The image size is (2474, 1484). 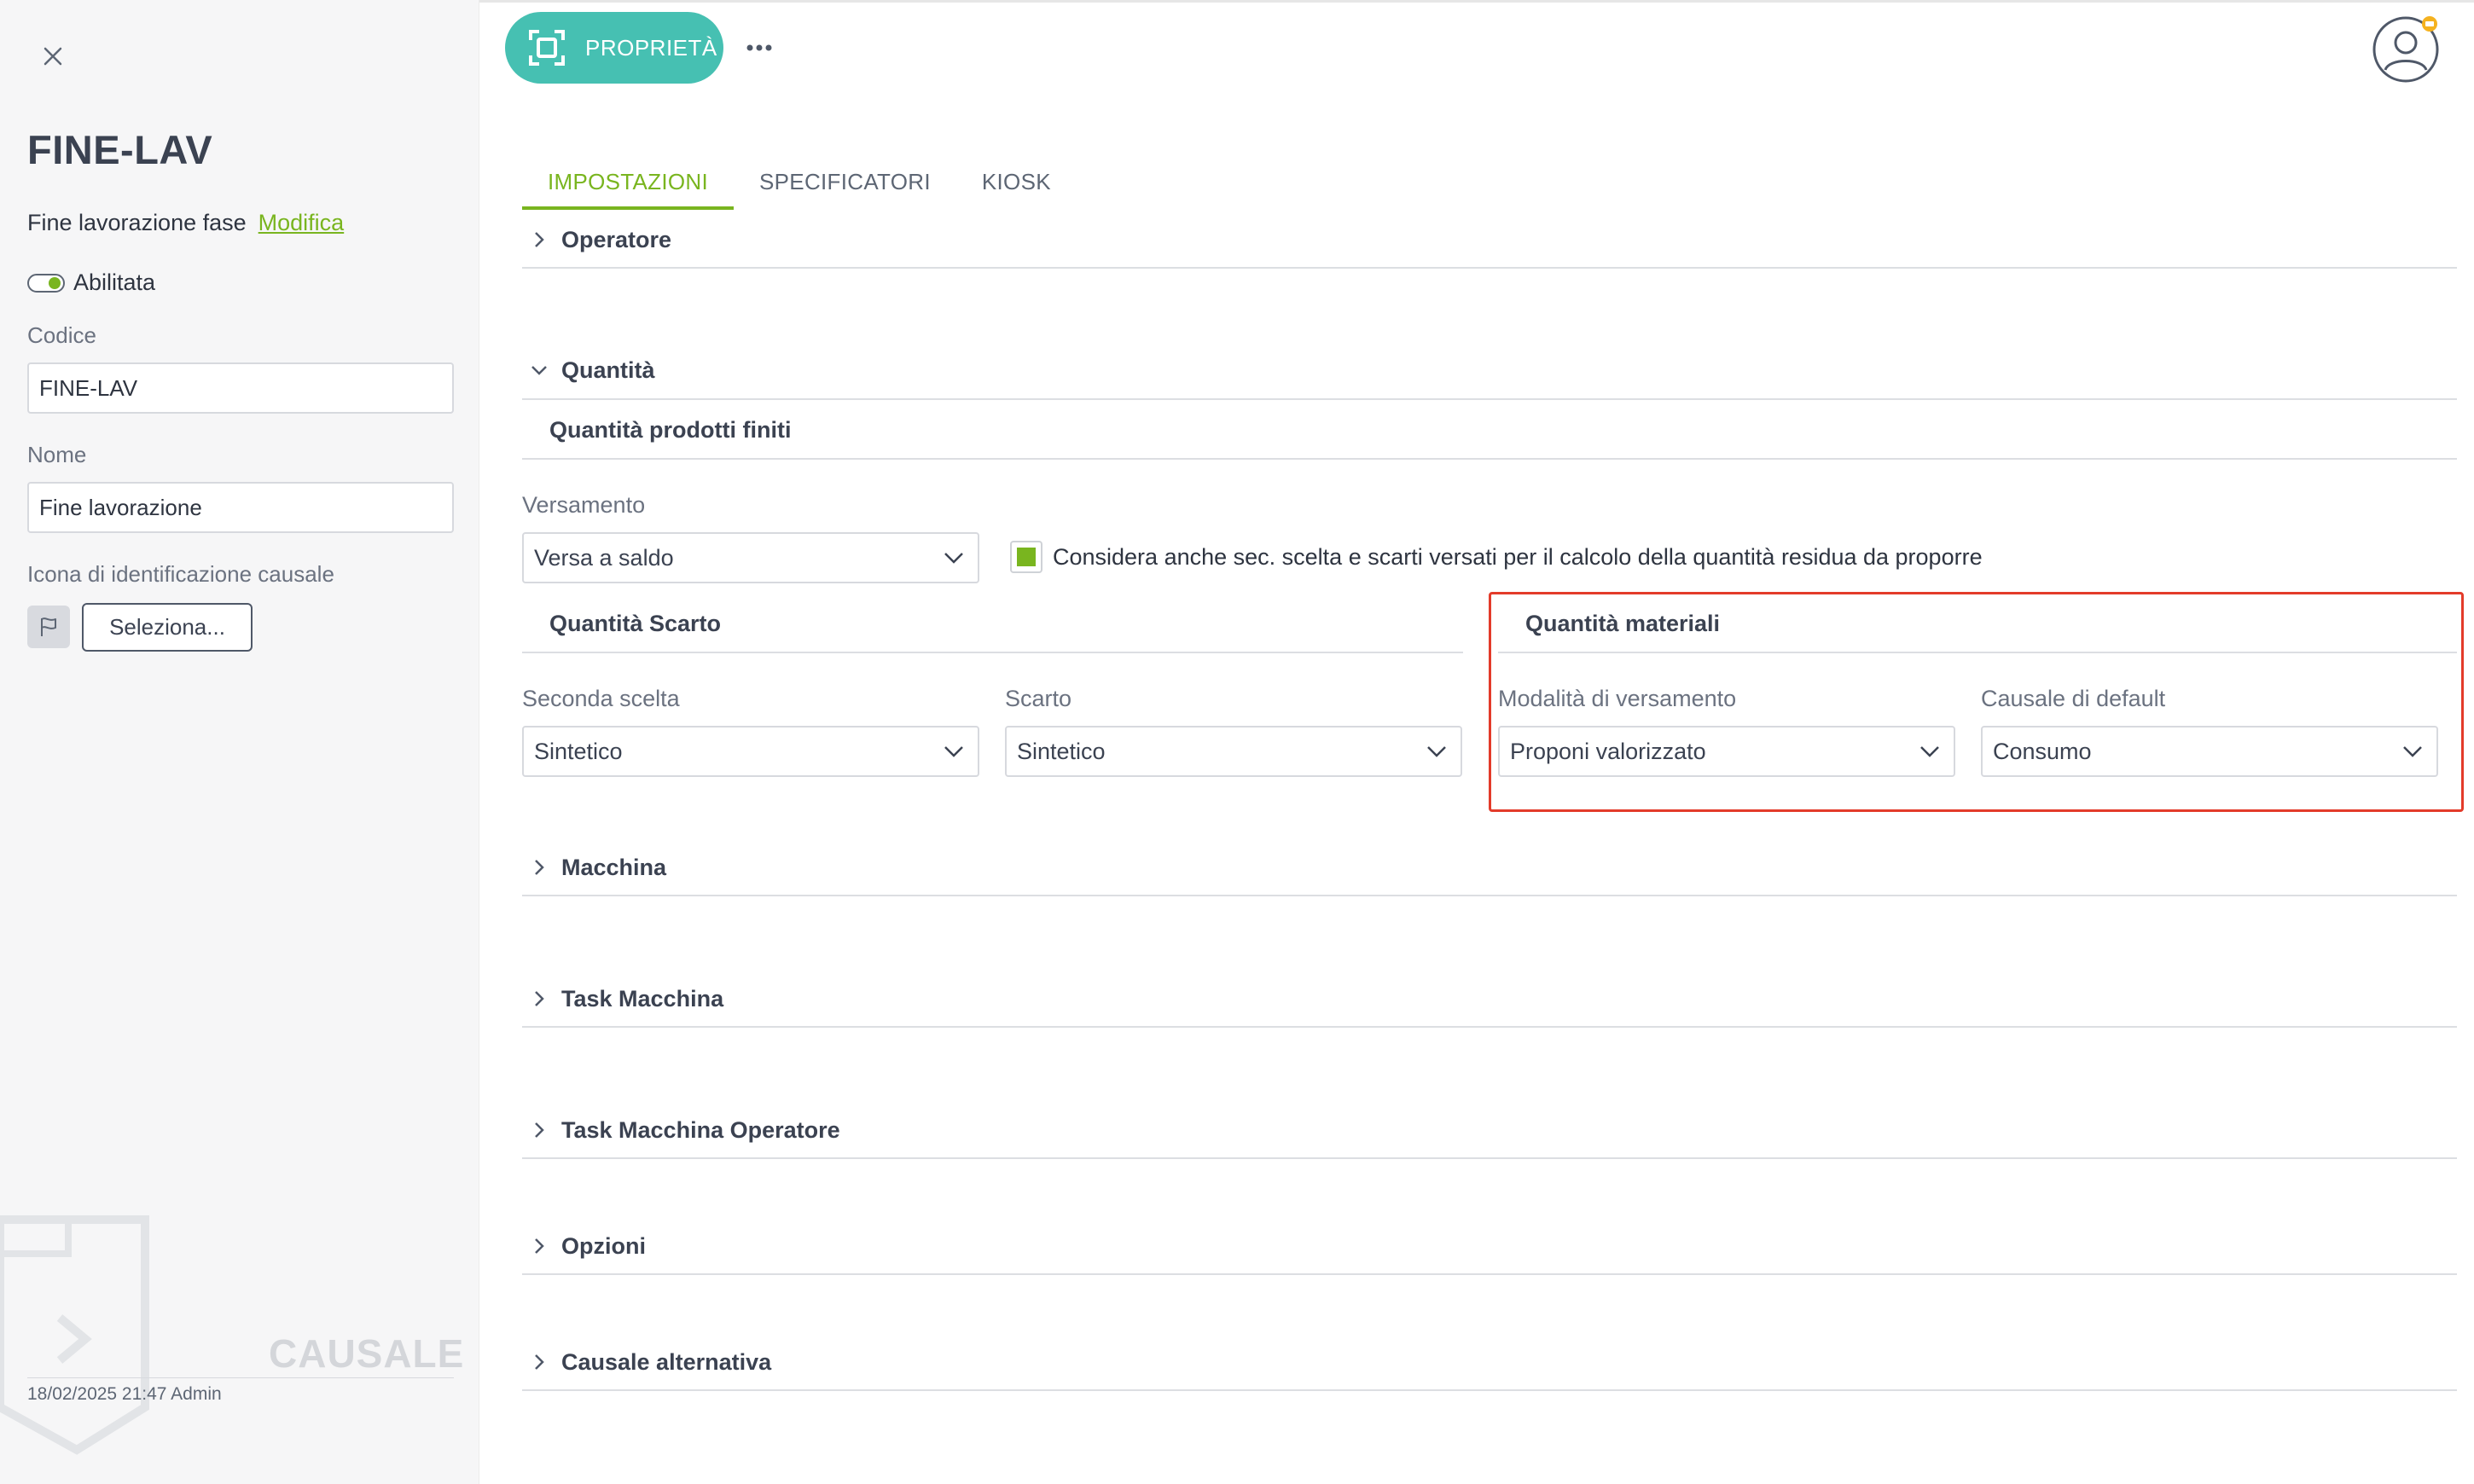 What do you see at coordinates (124, 1394) in the screenshot?
I see `audit-footer: 18/02/2025 21:47 Admin` at bounding box center [124, 1394].